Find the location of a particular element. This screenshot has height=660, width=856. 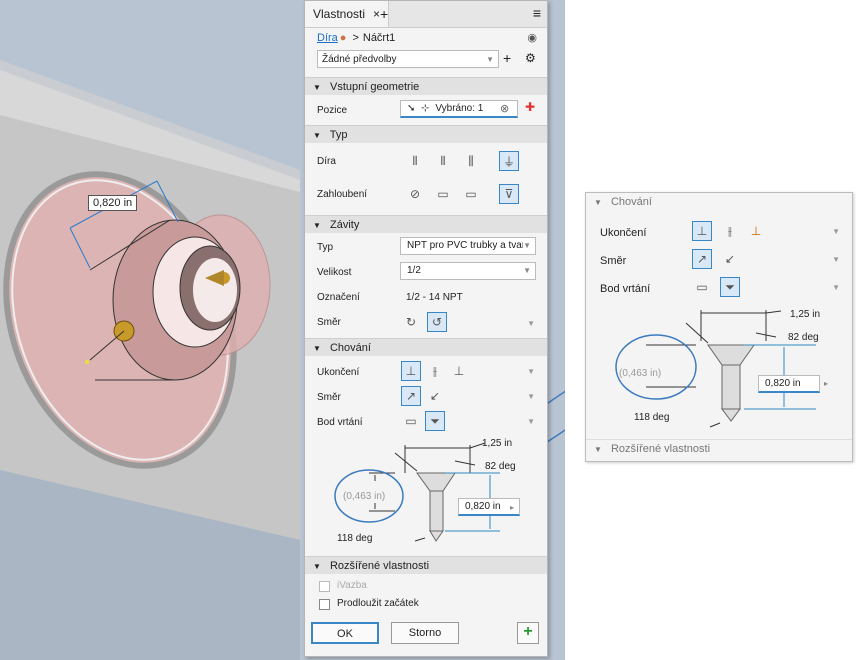

preset-value: Žádné předvolby is located at coordinates (359, 59).